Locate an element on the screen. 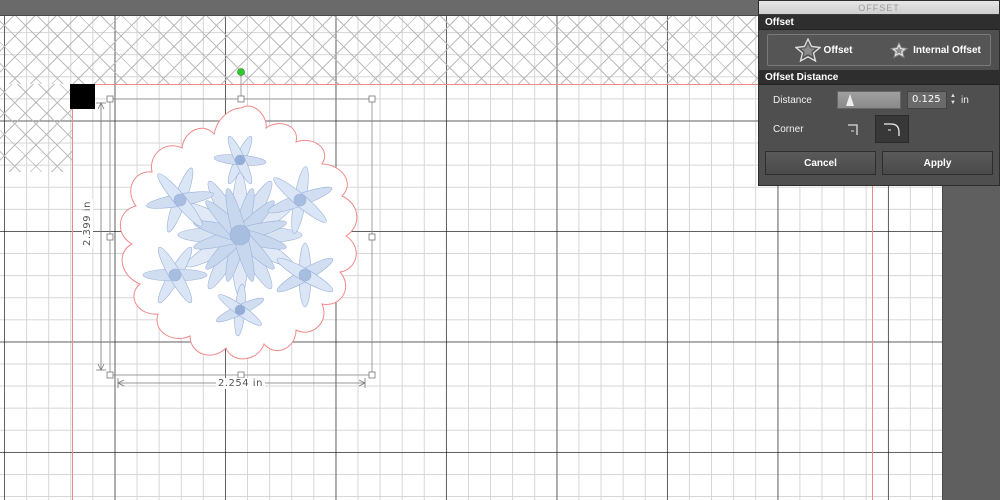 This screenshot has height=500, width=1000. corner-row: Corner is located at coordinates (879, 129).